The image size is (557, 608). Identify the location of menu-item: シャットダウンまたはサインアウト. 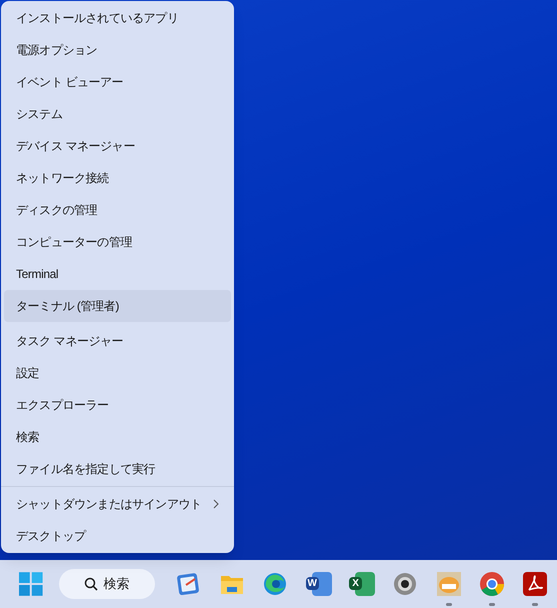
(117, 504).